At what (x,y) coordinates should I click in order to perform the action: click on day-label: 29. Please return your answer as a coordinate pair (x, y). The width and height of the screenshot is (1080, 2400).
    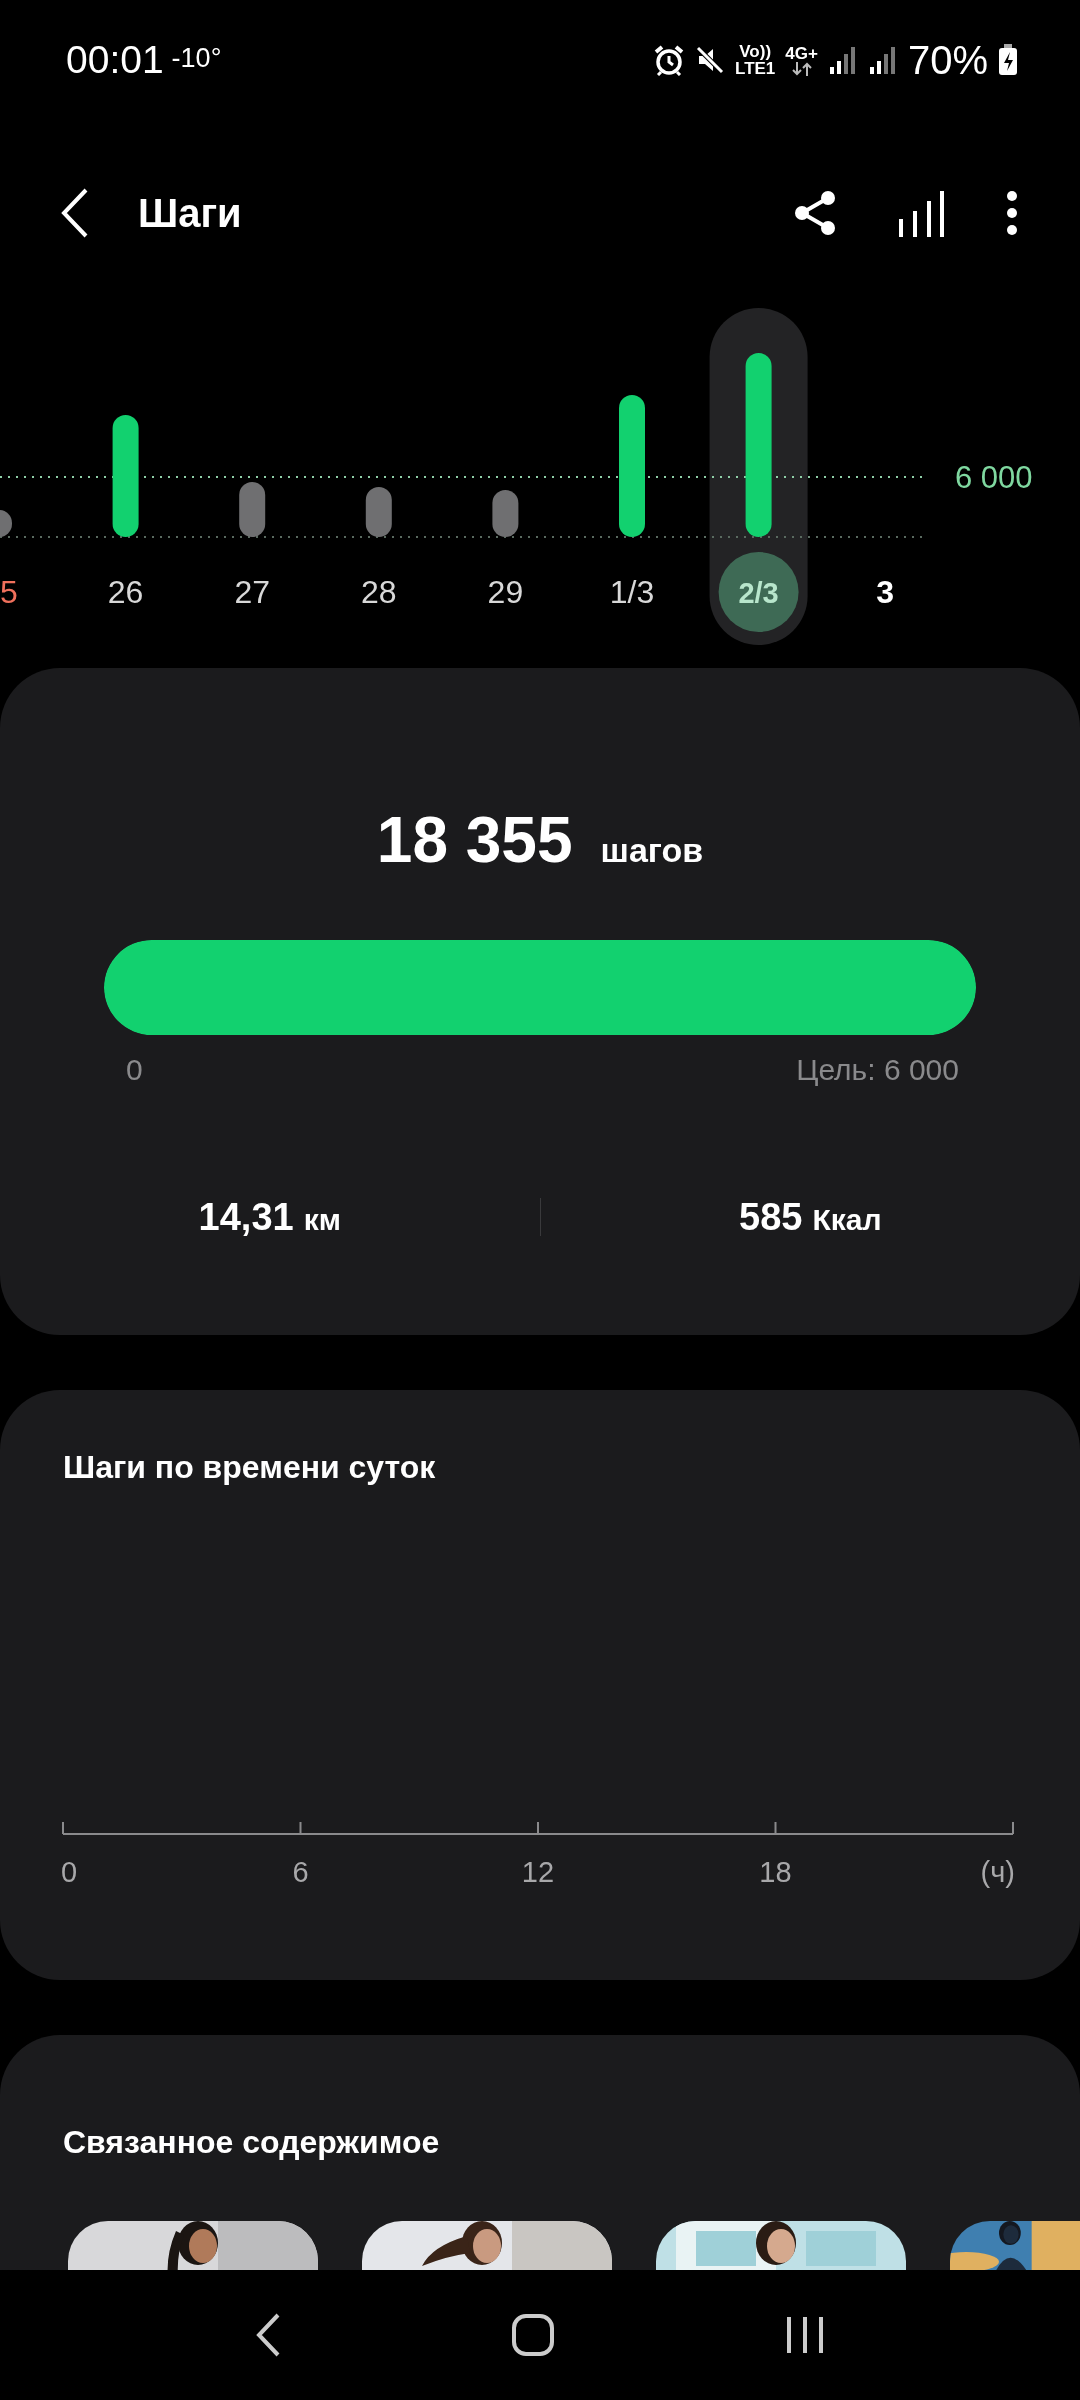
    Looking at the image, I should click on (505, 592).